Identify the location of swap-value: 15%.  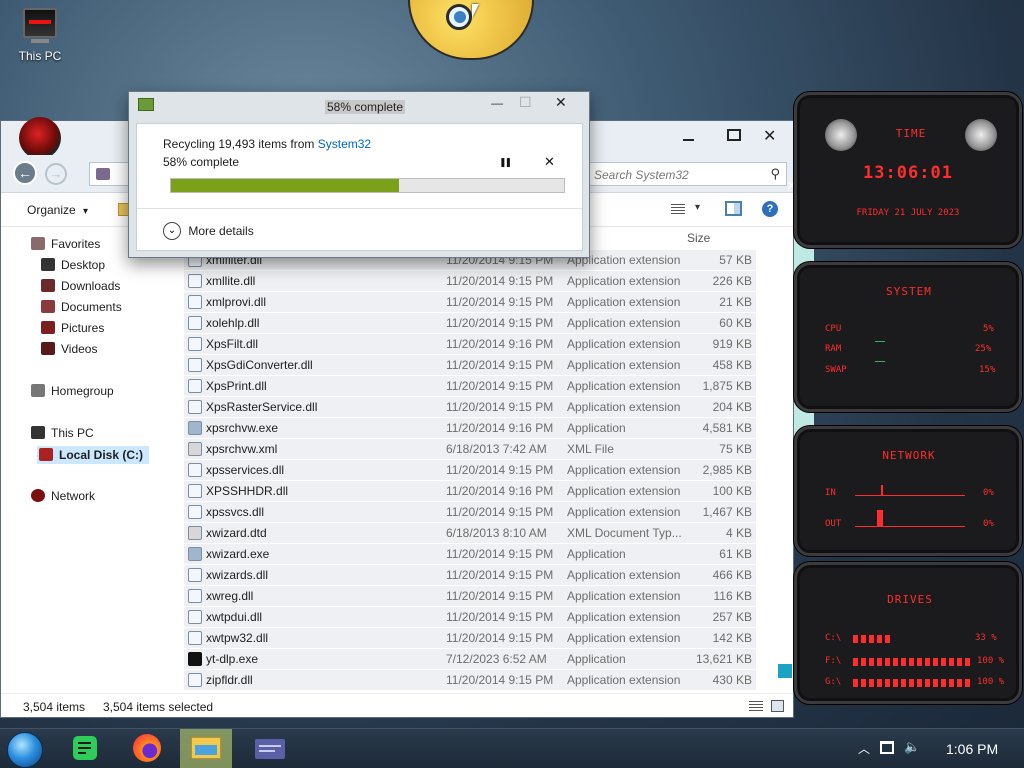
(987, 370).